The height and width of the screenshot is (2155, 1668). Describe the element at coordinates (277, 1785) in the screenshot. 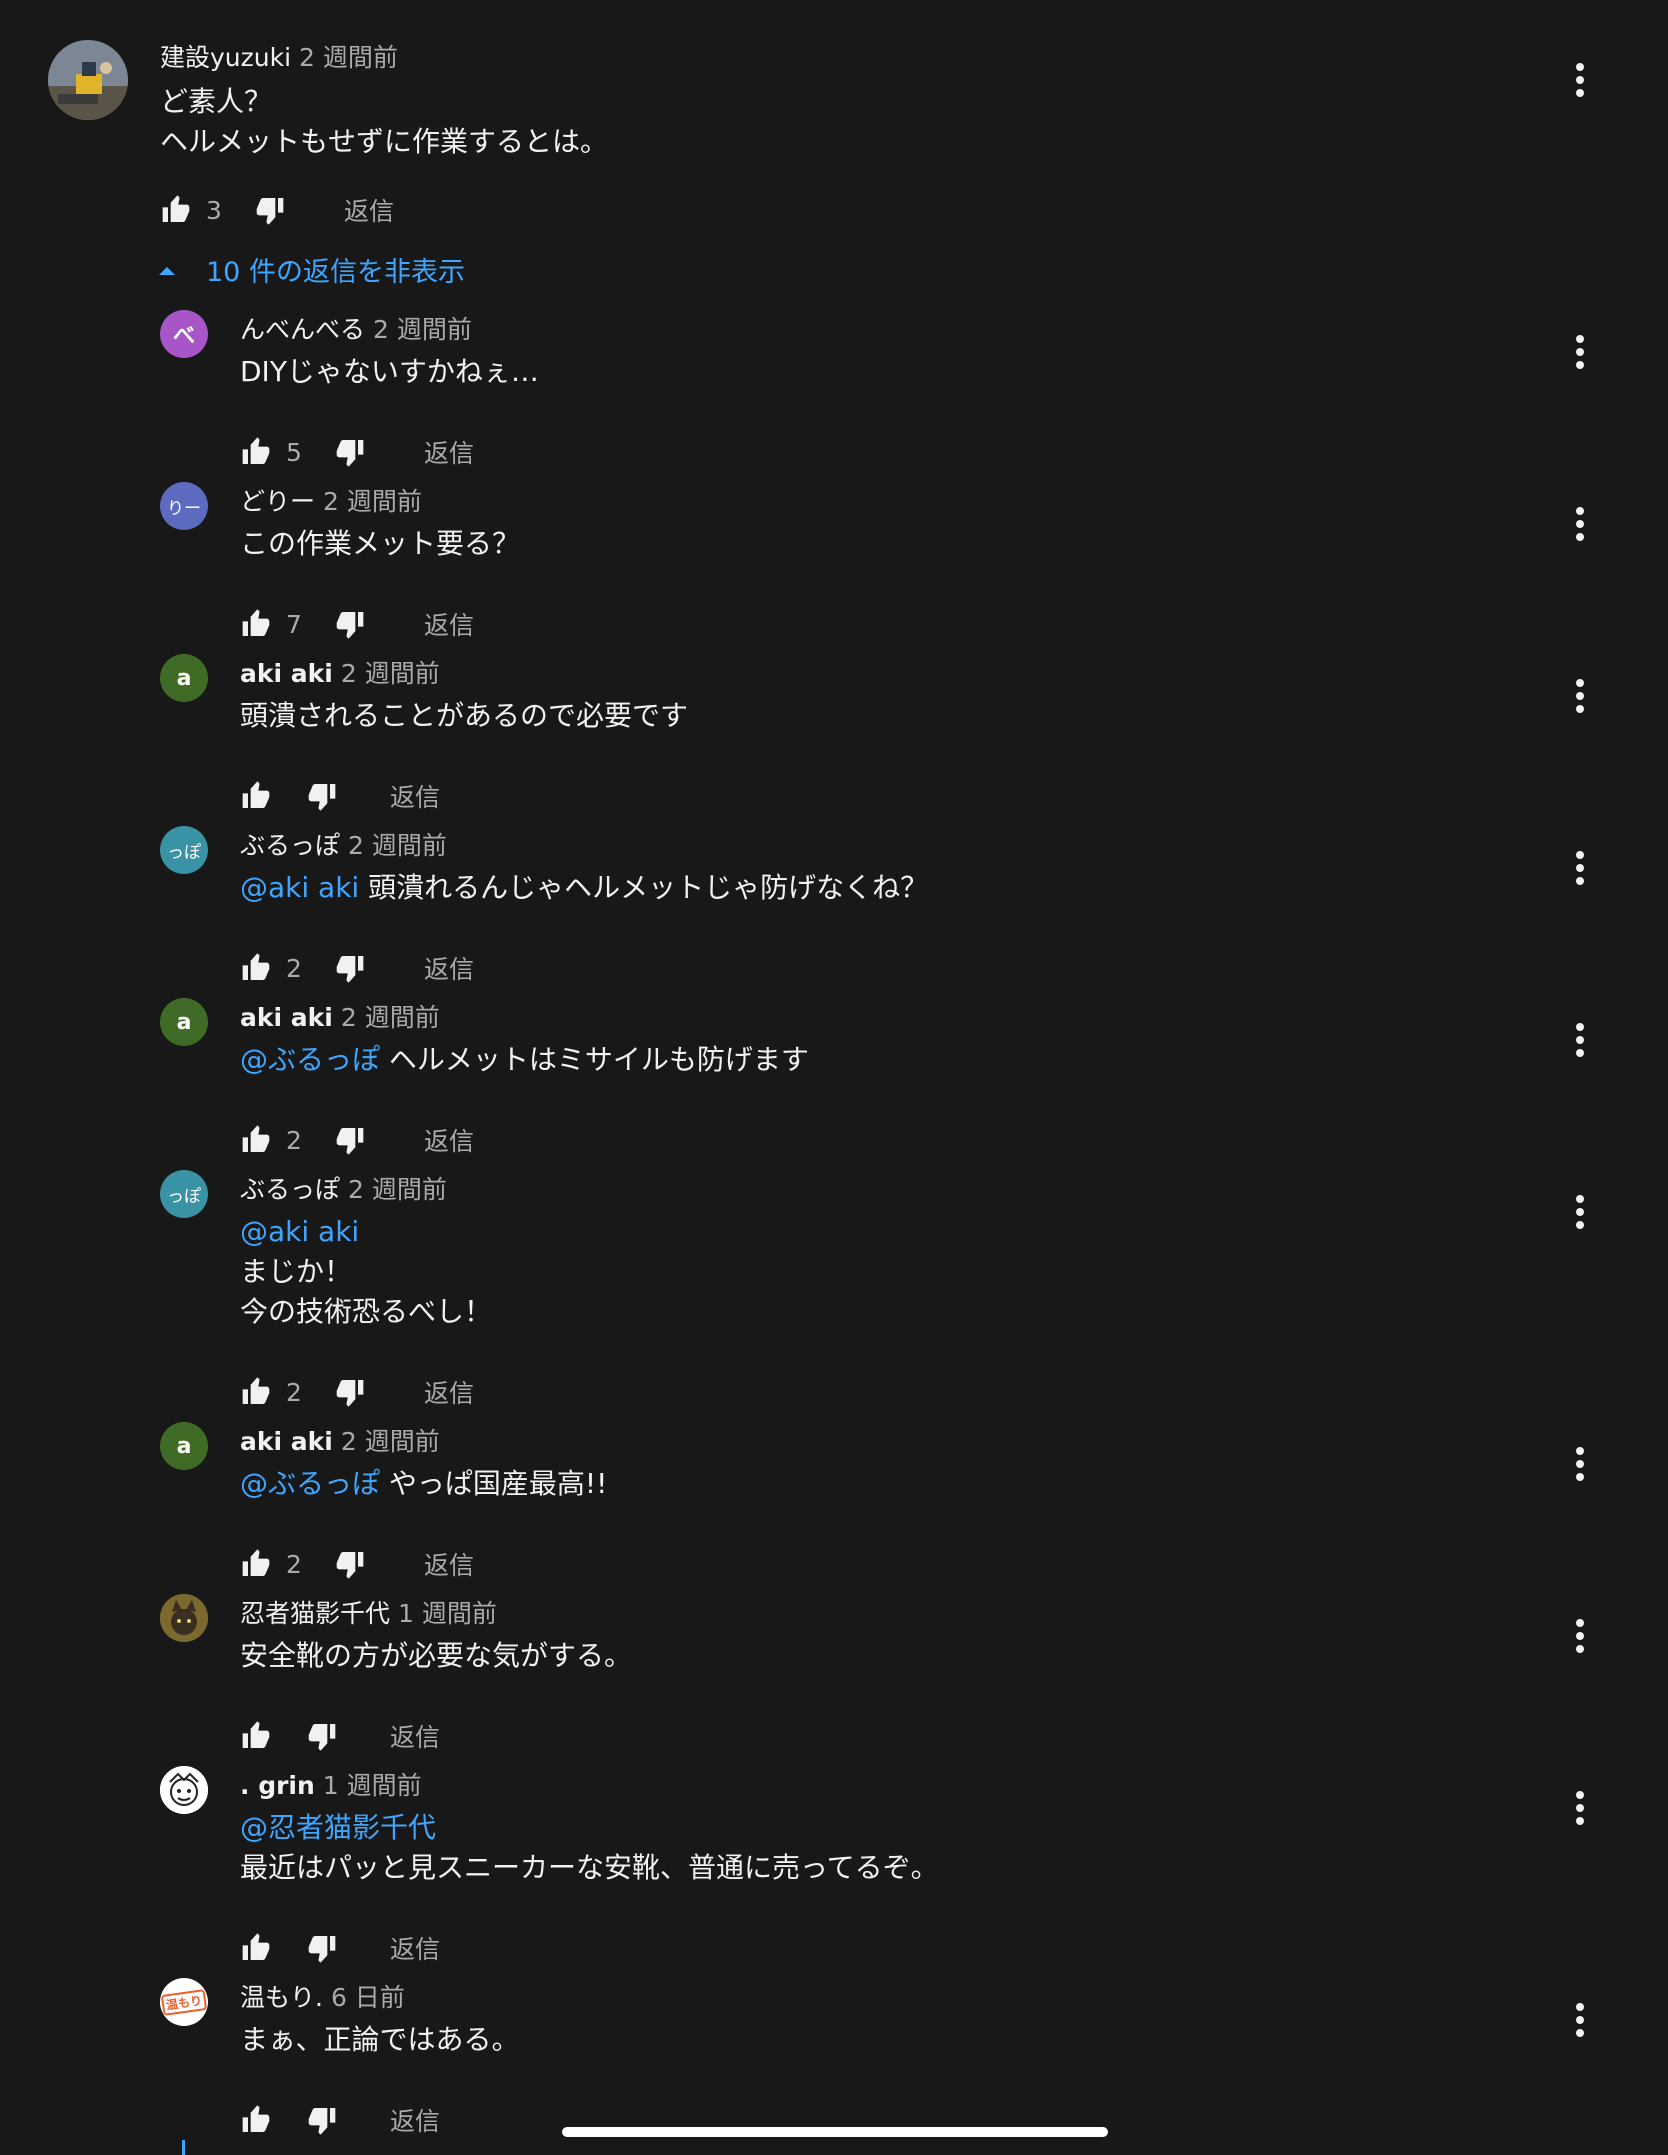

I see `reply-author: . grin` at that location.